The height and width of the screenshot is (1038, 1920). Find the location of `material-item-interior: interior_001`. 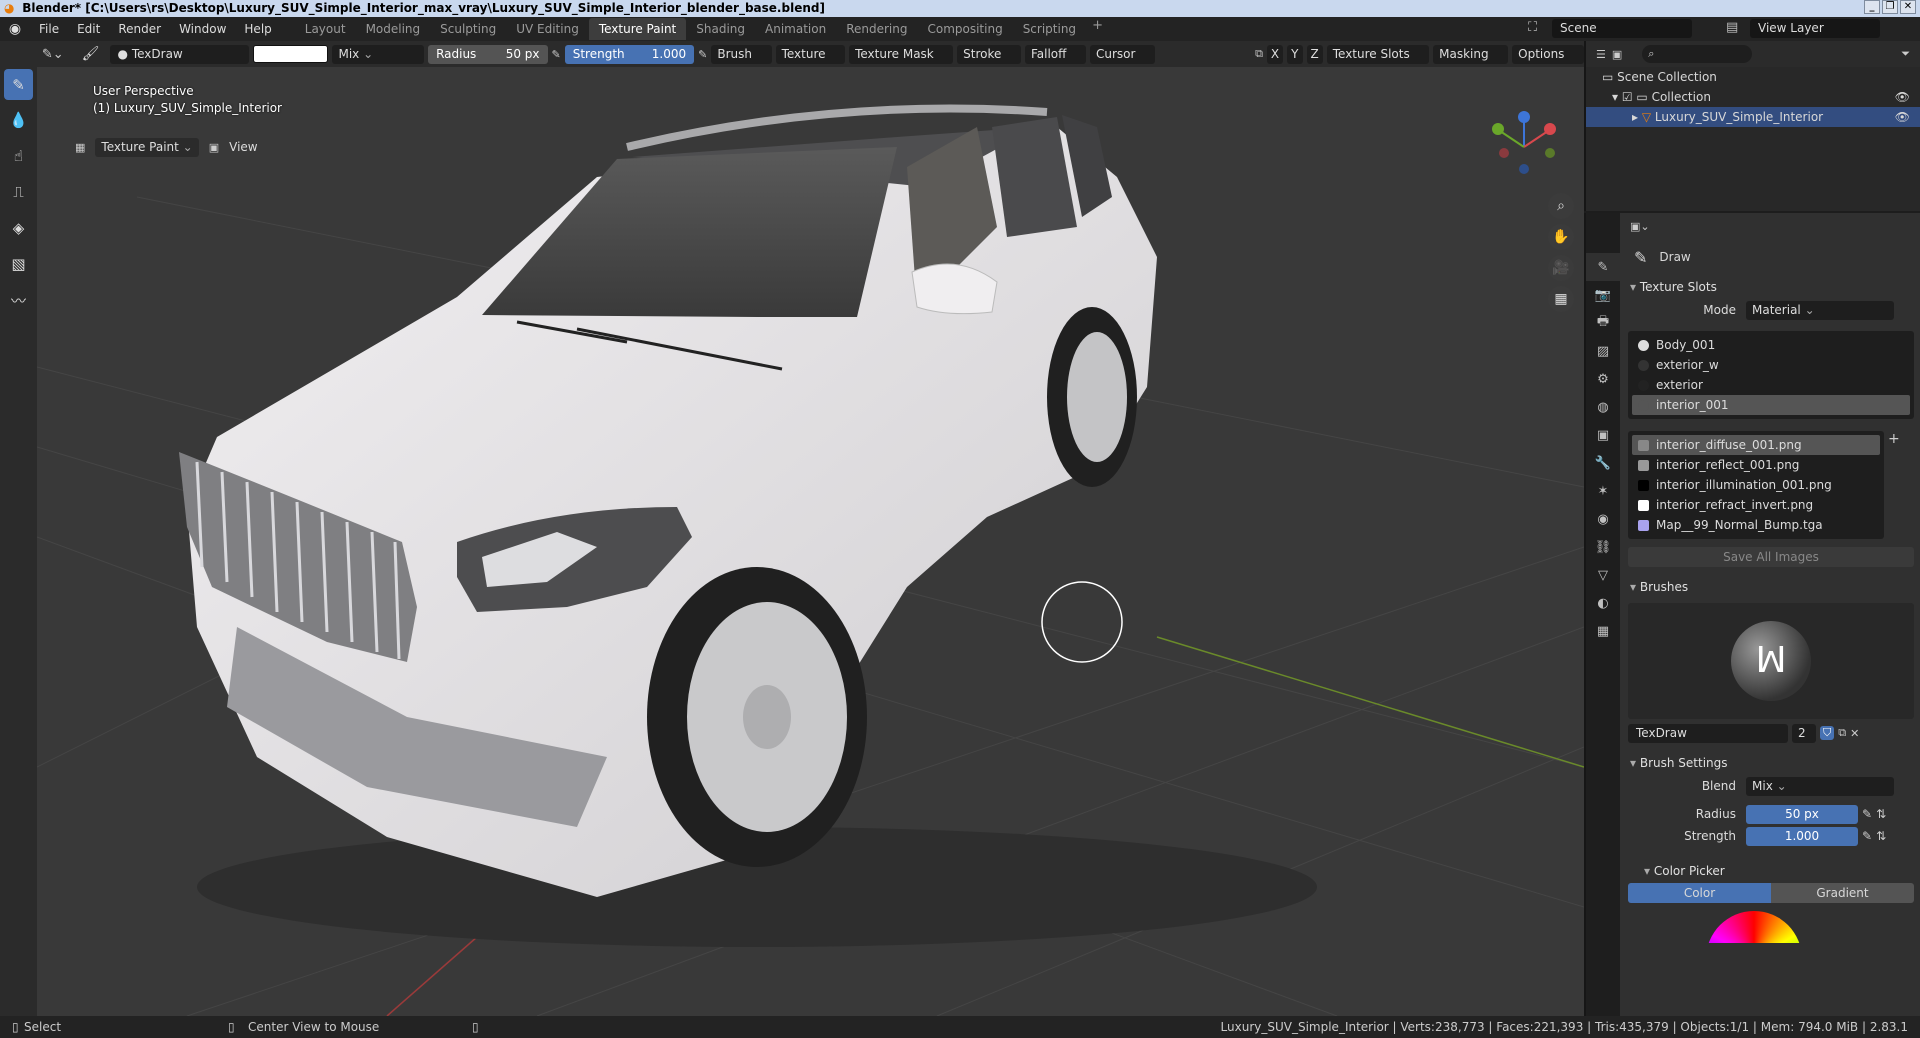

material-item-interior: interior_001 is located at coordinates (1771, 405).